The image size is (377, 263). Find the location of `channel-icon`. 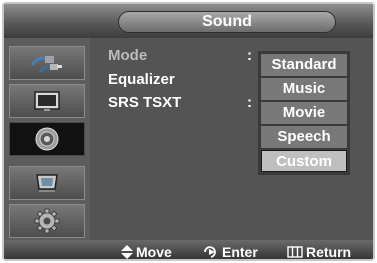

channel-icon is located at coordinates (47, 183).